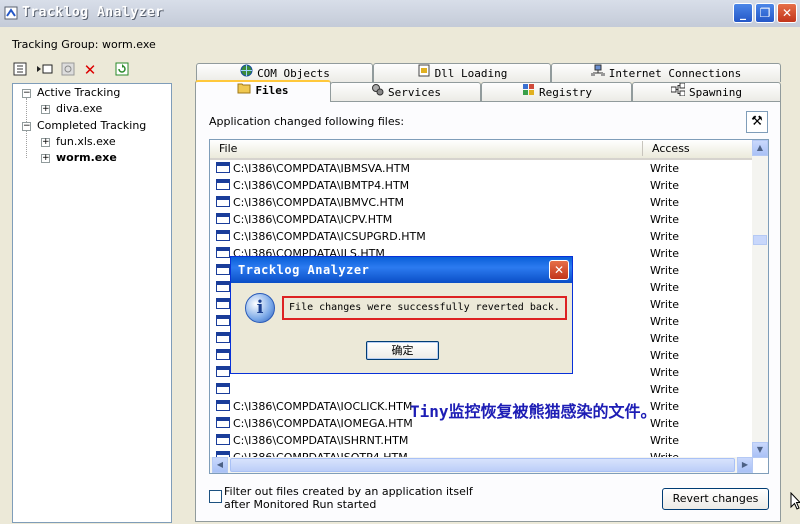  What do you see at coordinates (79, 108) in the screenshot?
I see `tree-node-diva: diva.exe` at bounding box center [79, 108].